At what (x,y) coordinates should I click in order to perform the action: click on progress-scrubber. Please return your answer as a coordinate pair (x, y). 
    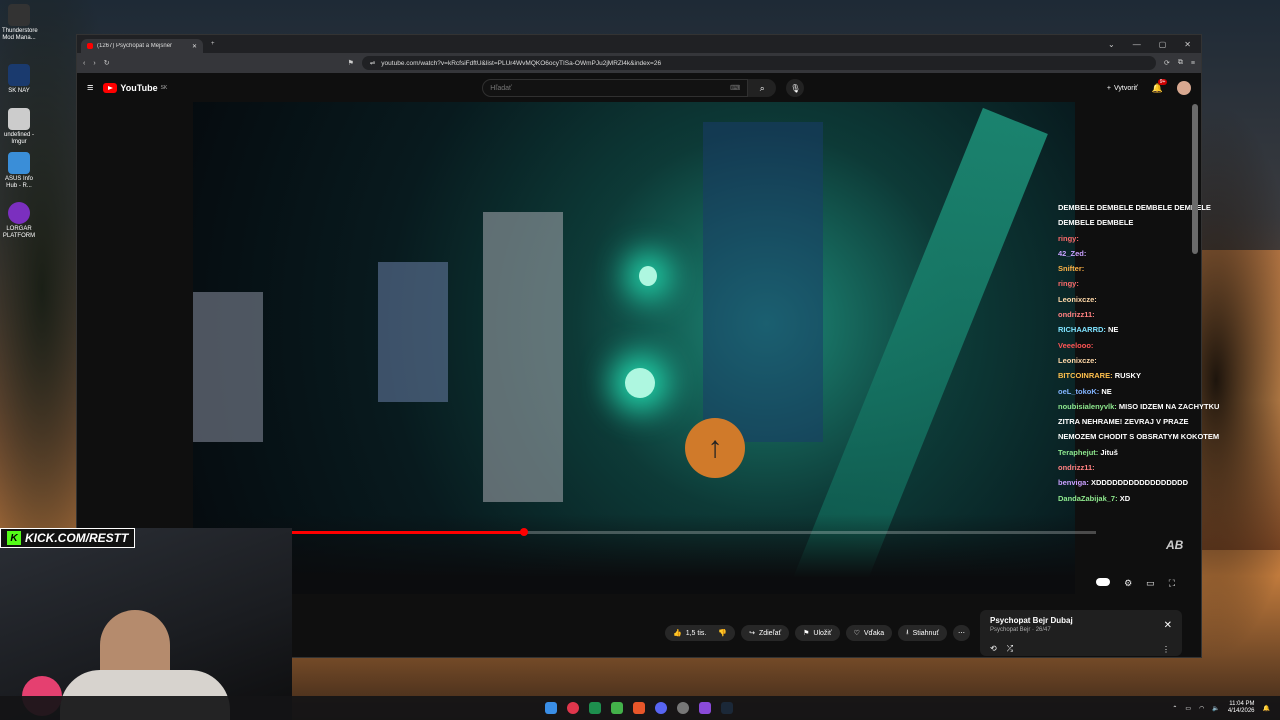
    Looking at the image, I should click on (524, 532).